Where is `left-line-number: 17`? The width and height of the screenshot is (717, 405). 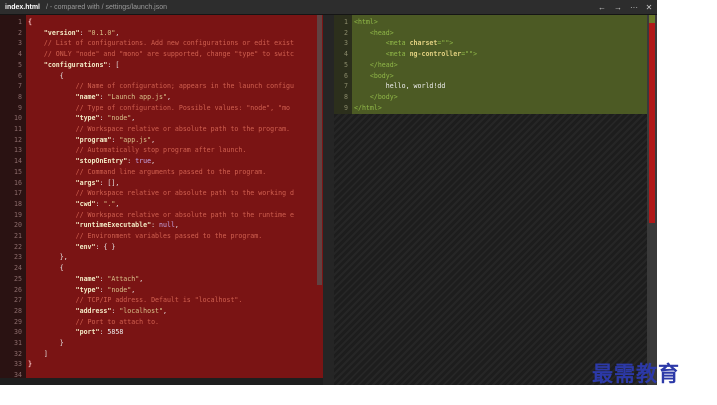 left-line-number: 17 is located at coordinates (18, 193).